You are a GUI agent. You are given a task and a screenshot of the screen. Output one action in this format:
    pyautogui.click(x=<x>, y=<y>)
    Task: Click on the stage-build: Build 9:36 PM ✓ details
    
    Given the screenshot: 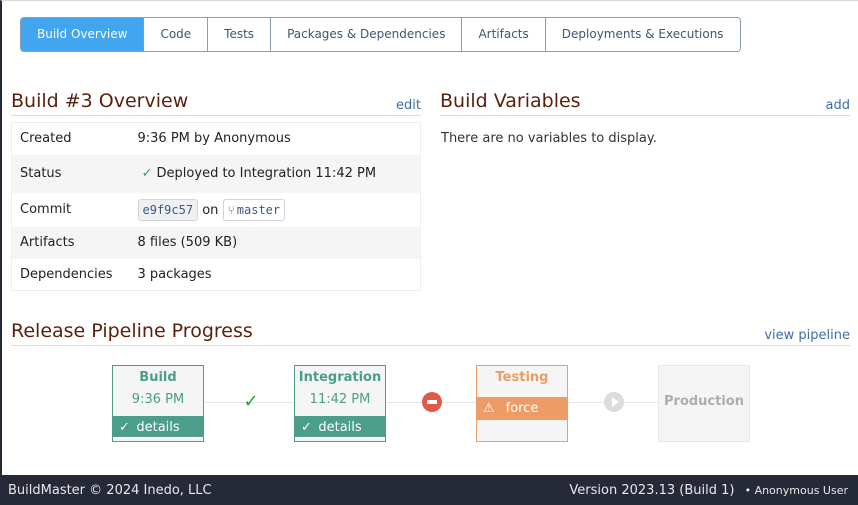 What is the action you would take?
    pyautogui.click(x=158, y=403)
    